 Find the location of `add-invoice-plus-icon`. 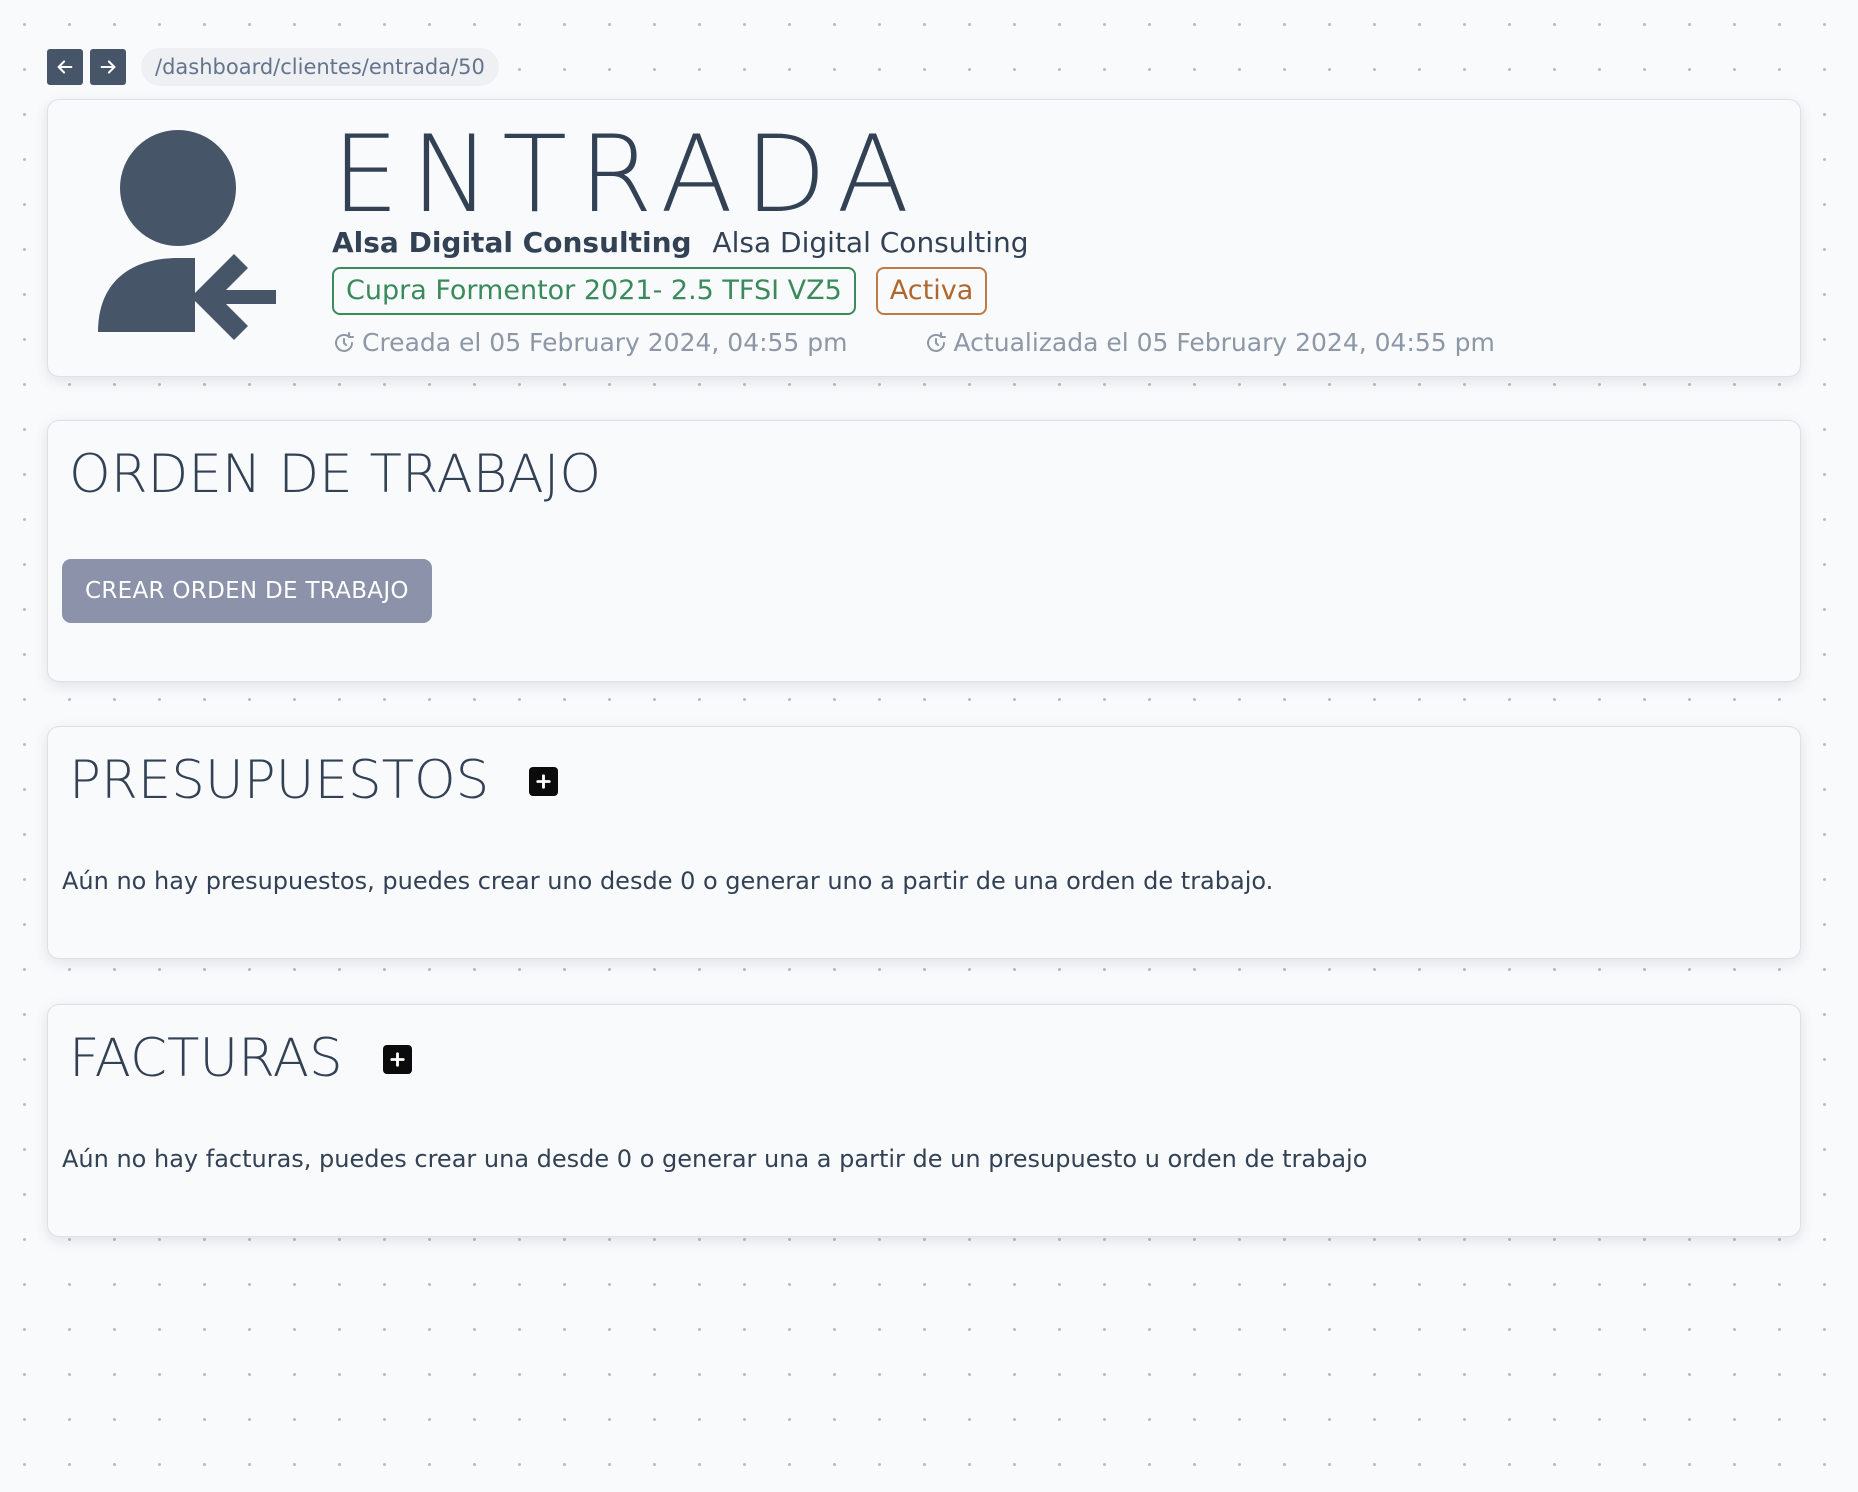

add-invoice-plus-icon is located at coordinates (397, 1059).